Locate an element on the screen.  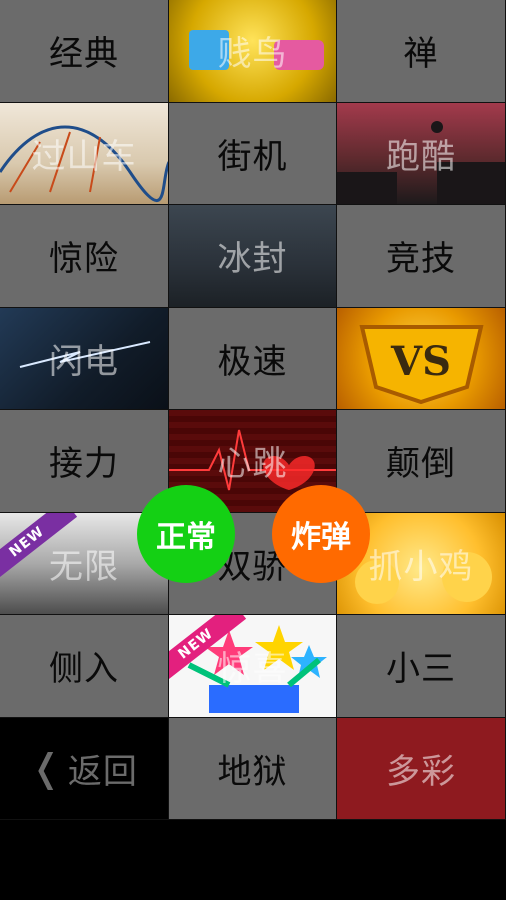
tile-label: 街机 is located at coordinates (252, 156).